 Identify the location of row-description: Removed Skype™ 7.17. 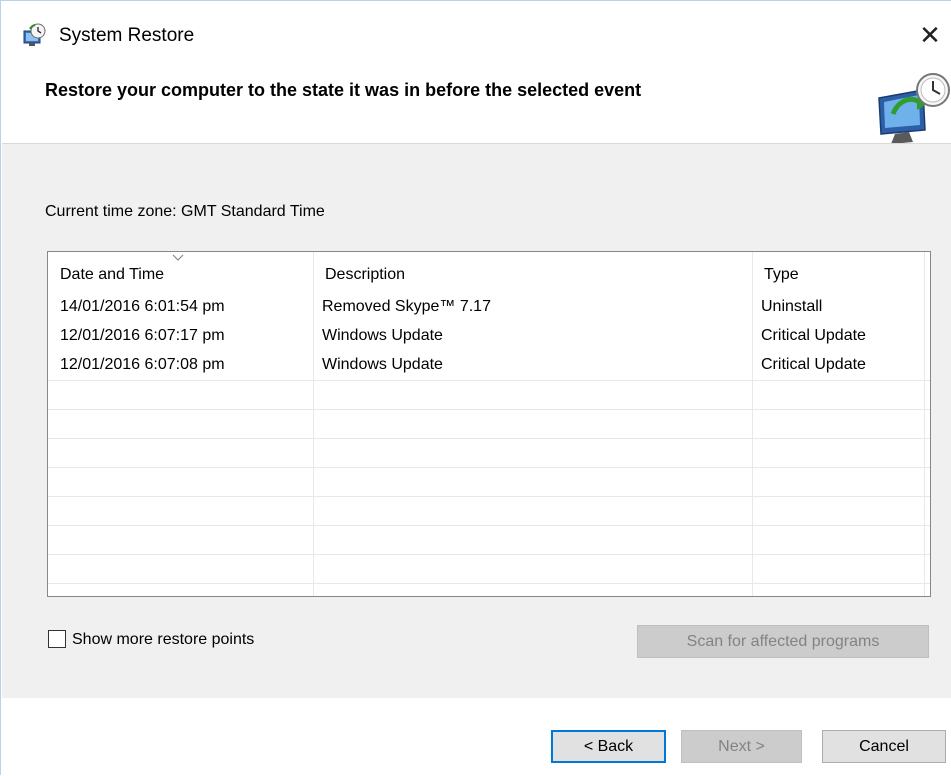
(406, 306).